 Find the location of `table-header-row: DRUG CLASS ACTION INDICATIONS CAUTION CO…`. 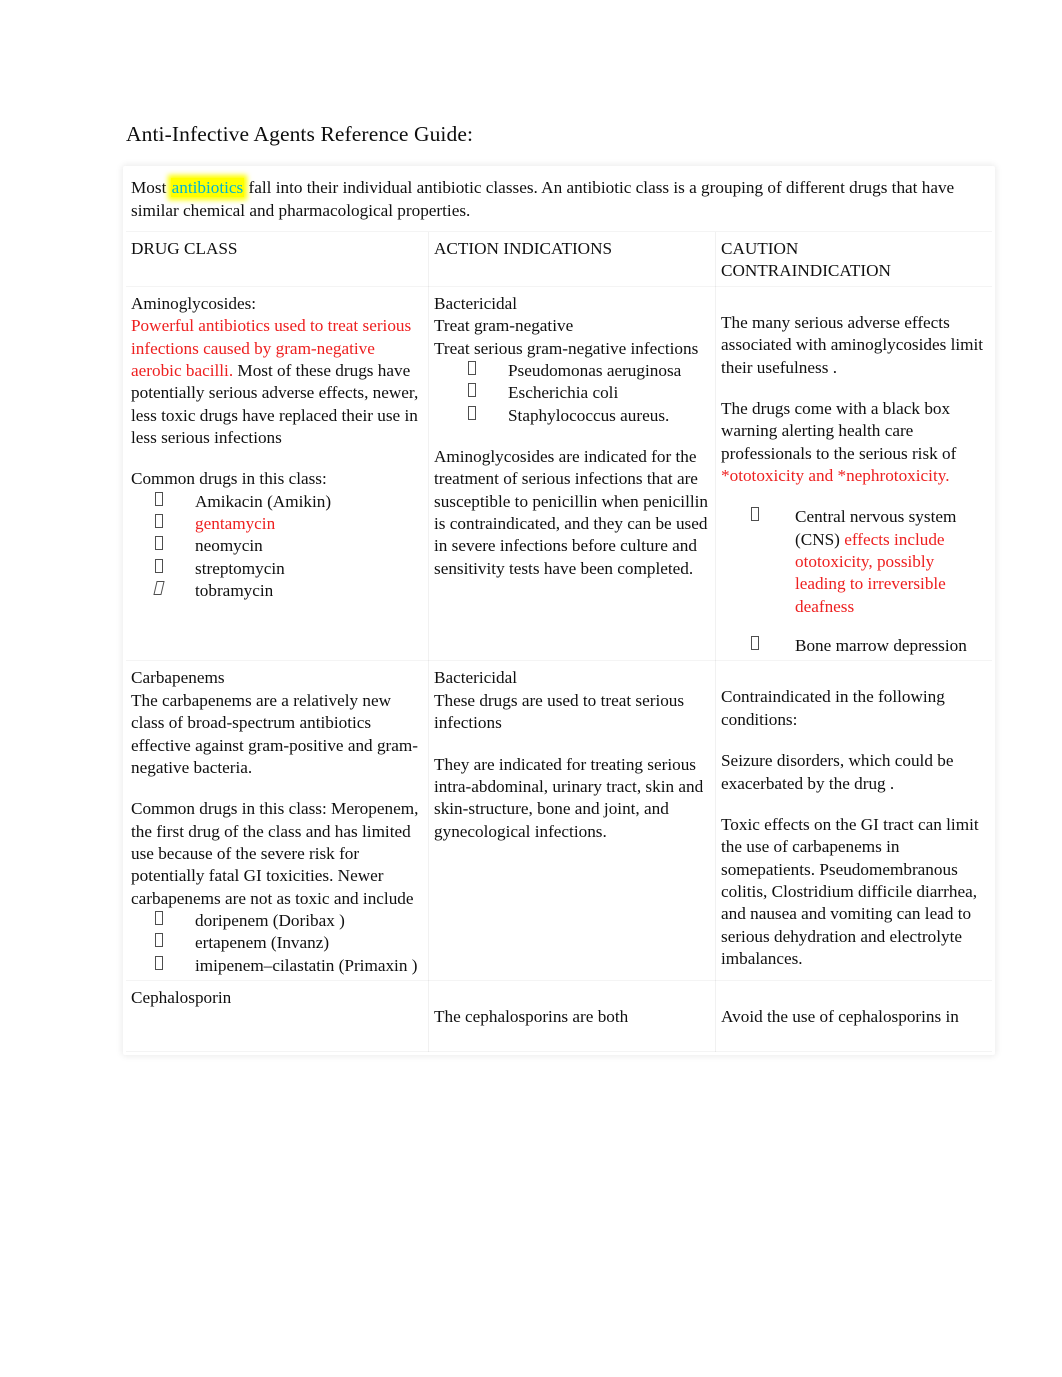

table-header-row: DRUG CLASS ACTION INDICATIONS CAUTION CO… is located at coordinates (559, 259).